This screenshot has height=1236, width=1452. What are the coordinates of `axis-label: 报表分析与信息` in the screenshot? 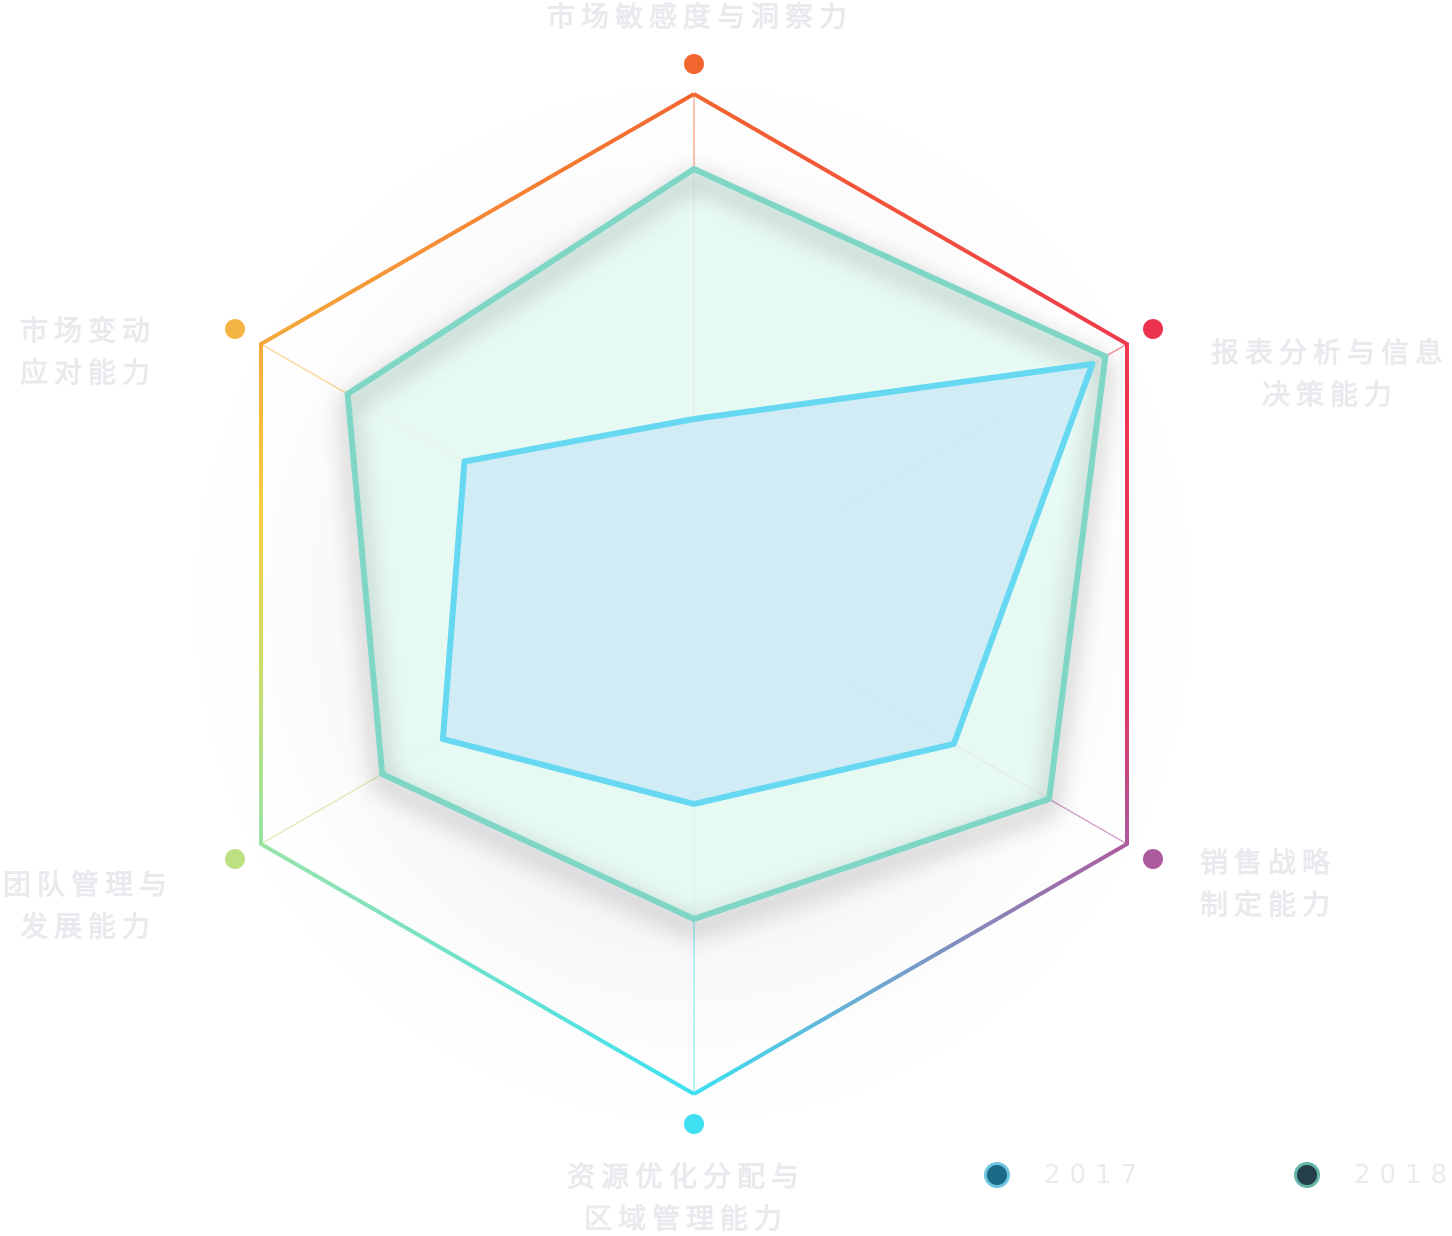 It's located at (1330, 352).